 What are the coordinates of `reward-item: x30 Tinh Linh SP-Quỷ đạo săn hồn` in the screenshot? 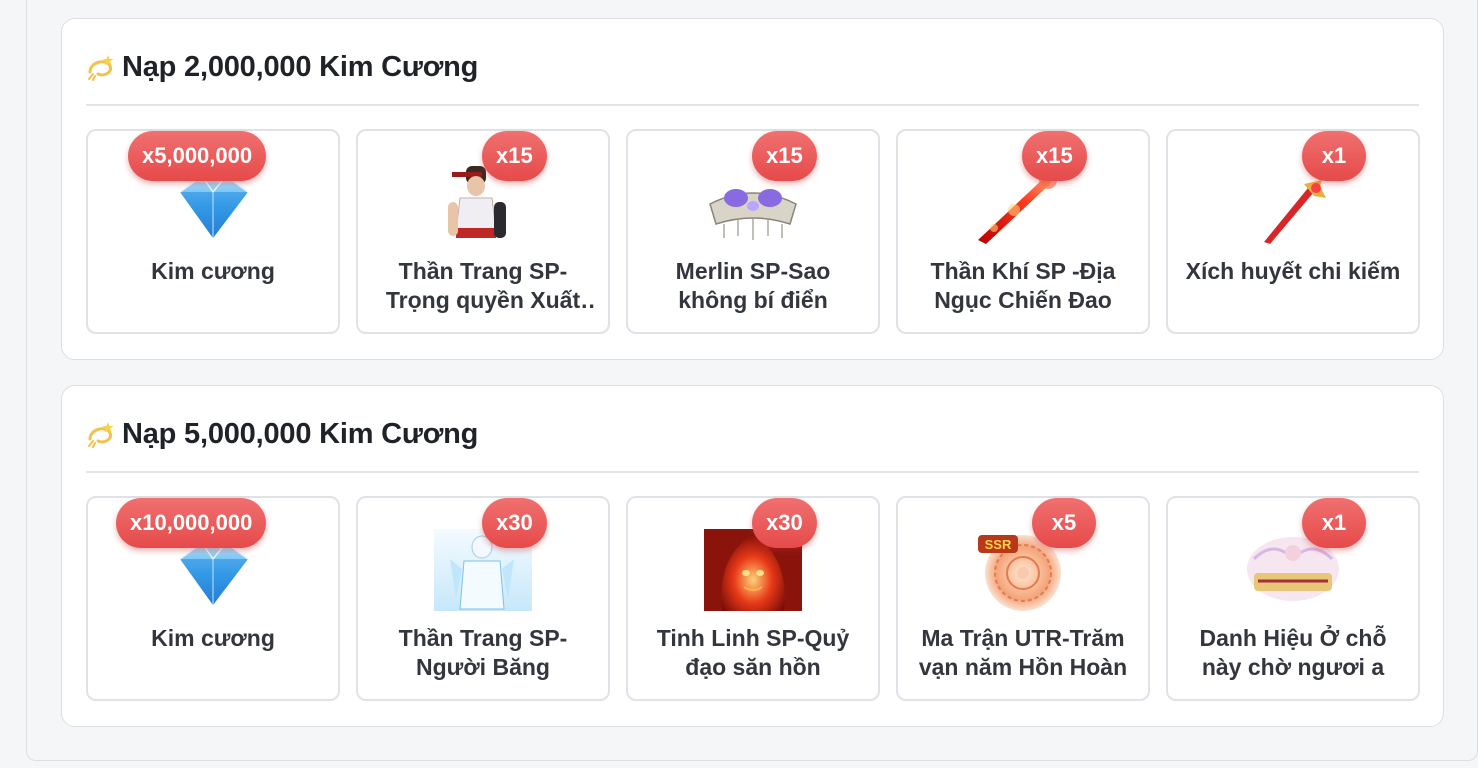 It's located at (753, 598).